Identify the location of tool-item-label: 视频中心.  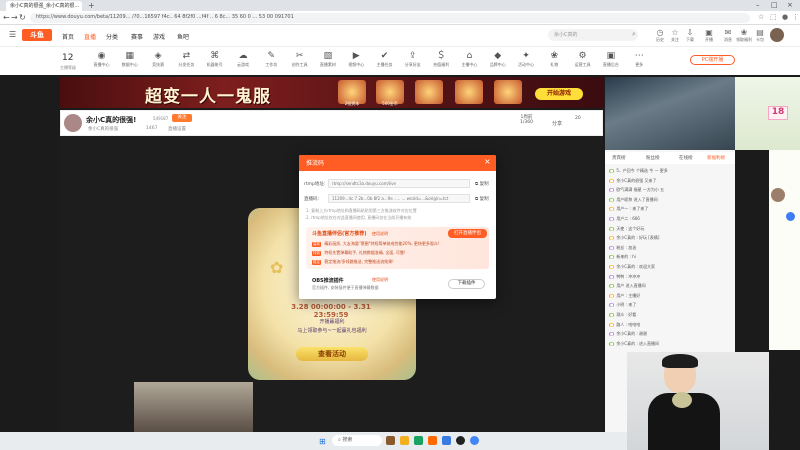
(356, 64).